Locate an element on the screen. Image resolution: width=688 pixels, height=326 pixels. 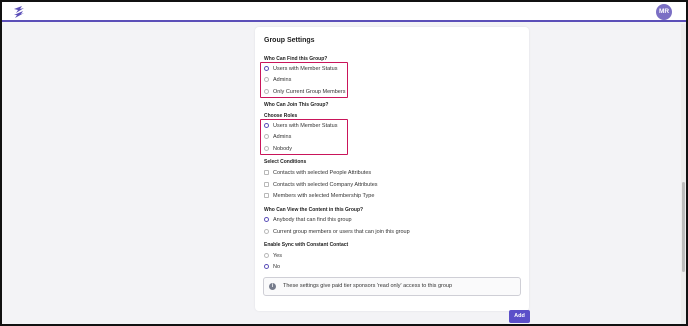
condition-people-attributes: Contacts with selected People Attributes is located at coordinates (317, 173).